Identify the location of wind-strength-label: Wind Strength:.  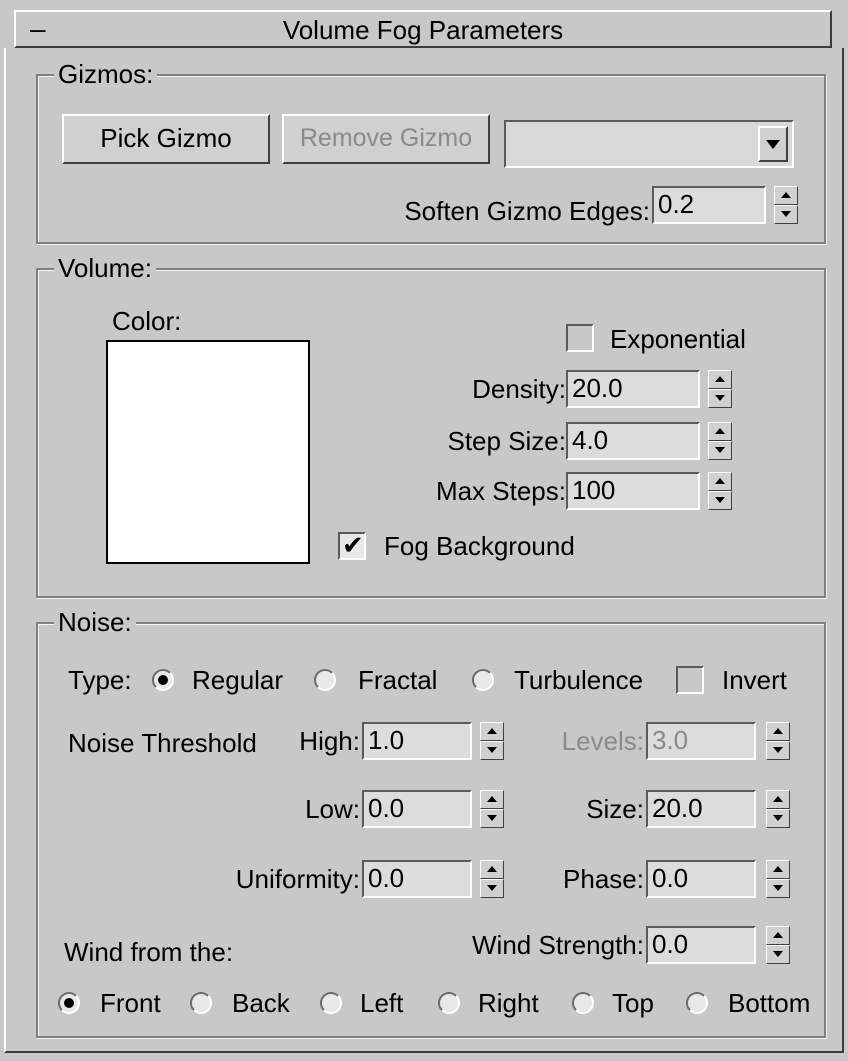
(558, 945).